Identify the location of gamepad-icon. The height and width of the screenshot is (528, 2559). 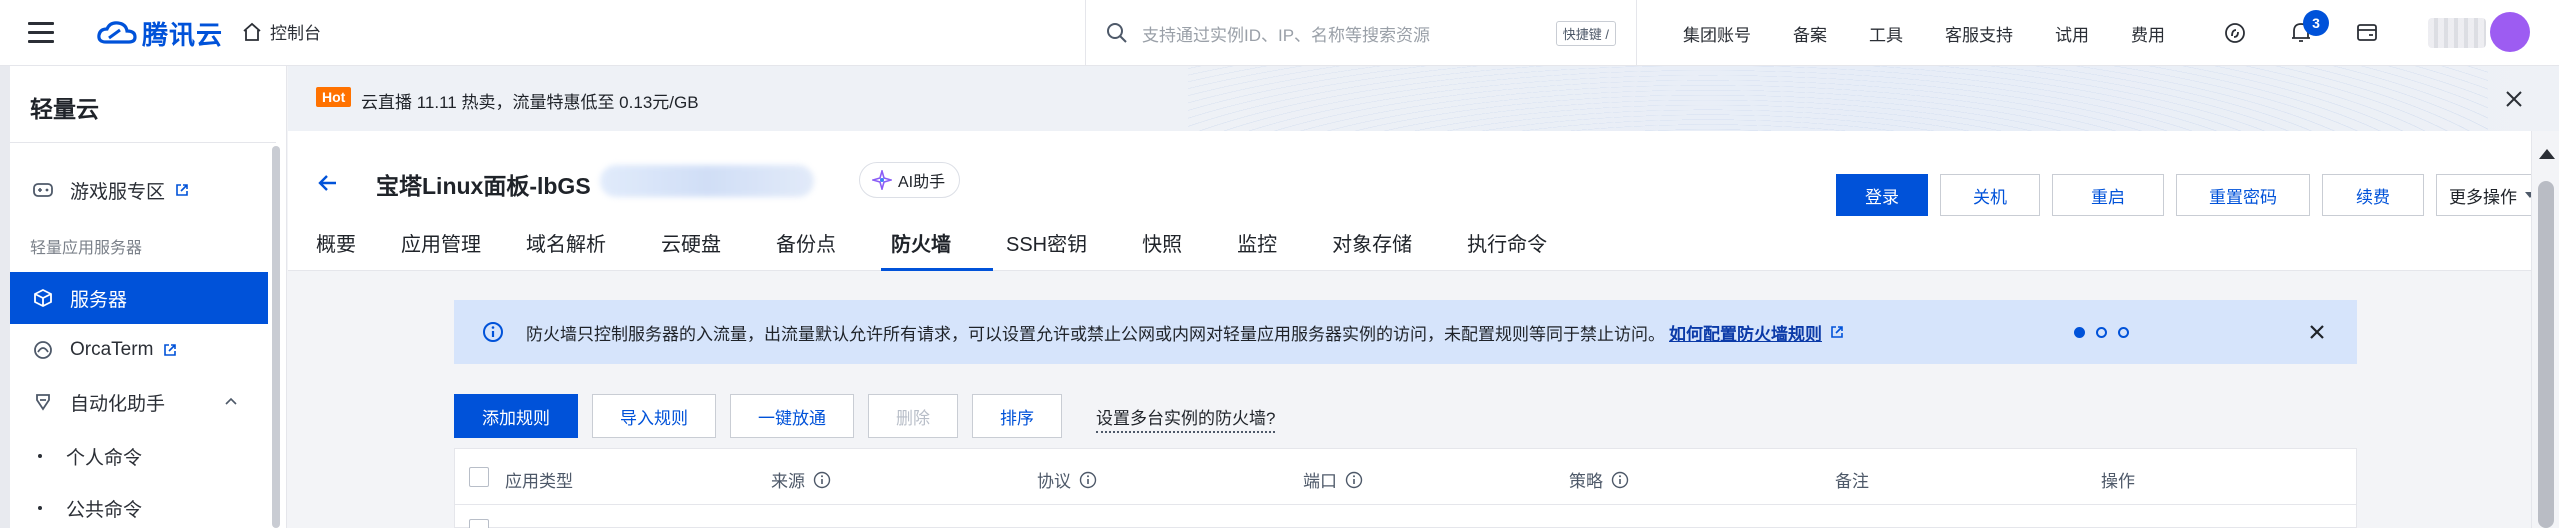
(43, 190).